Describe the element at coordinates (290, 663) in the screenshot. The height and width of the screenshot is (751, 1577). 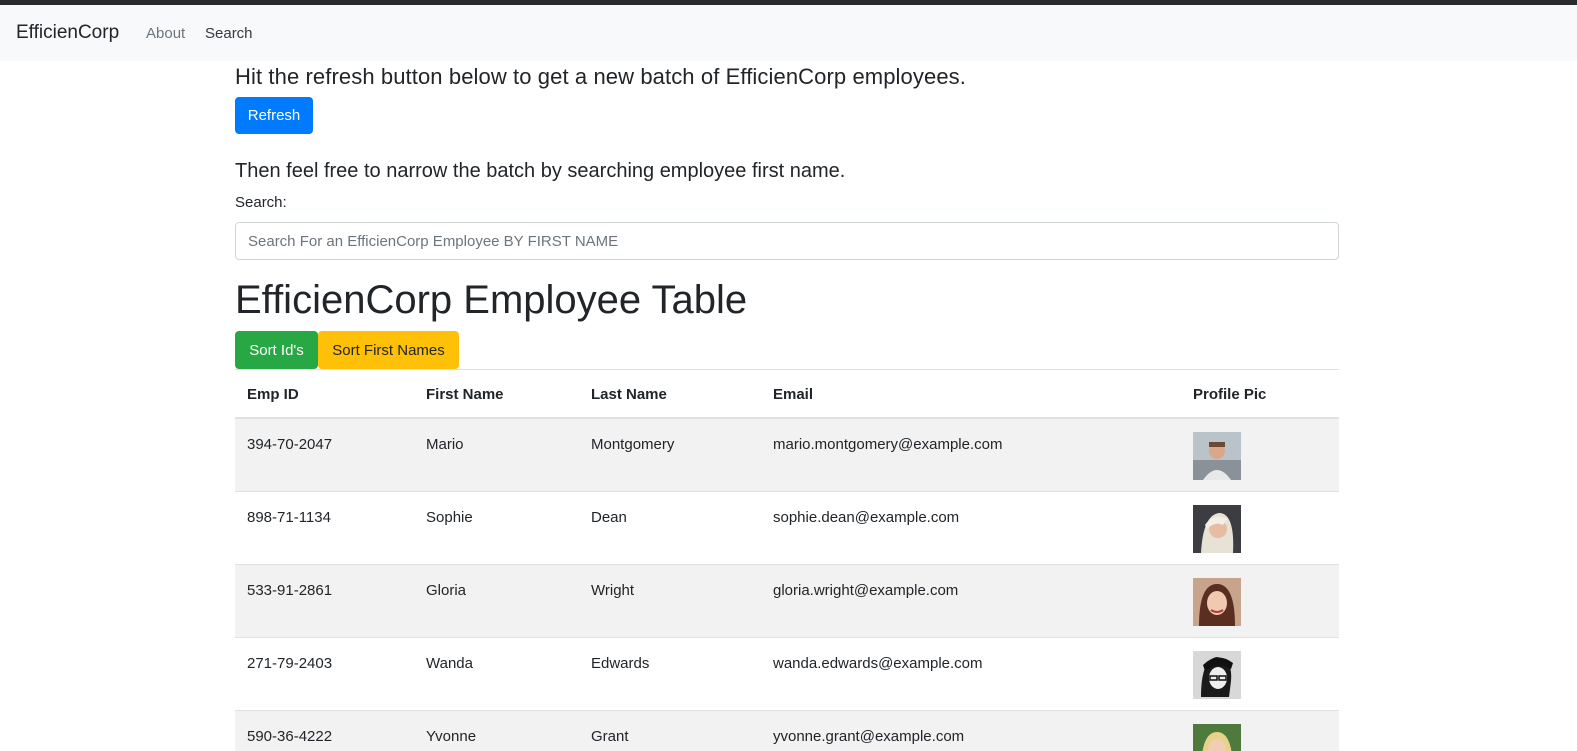
I see `cell-emp-id: 271-79-2403` at that location.